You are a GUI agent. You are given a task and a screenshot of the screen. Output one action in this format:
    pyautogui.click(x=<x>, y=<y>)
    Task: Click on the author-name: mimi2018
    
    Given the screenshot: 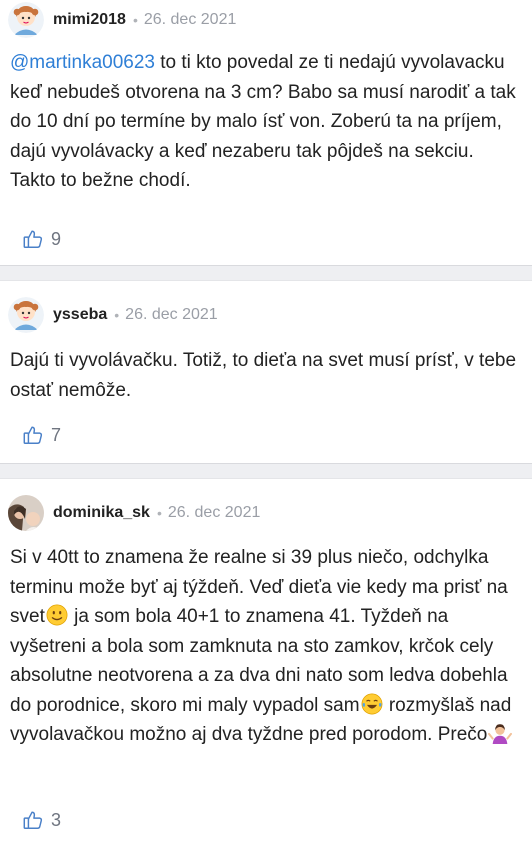 What is the action you would take?
    pyautogui.click(x=89, y=20)
    